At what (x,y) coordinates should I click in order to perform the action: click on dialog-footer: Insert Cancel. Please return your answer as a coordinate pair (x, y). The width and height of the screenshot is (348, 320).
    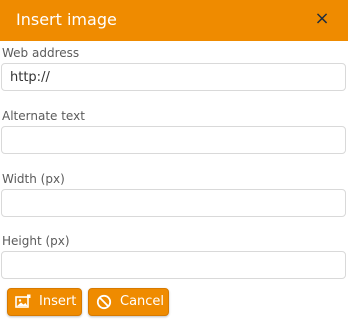
    Looking at the image, I should click on (174, 303).